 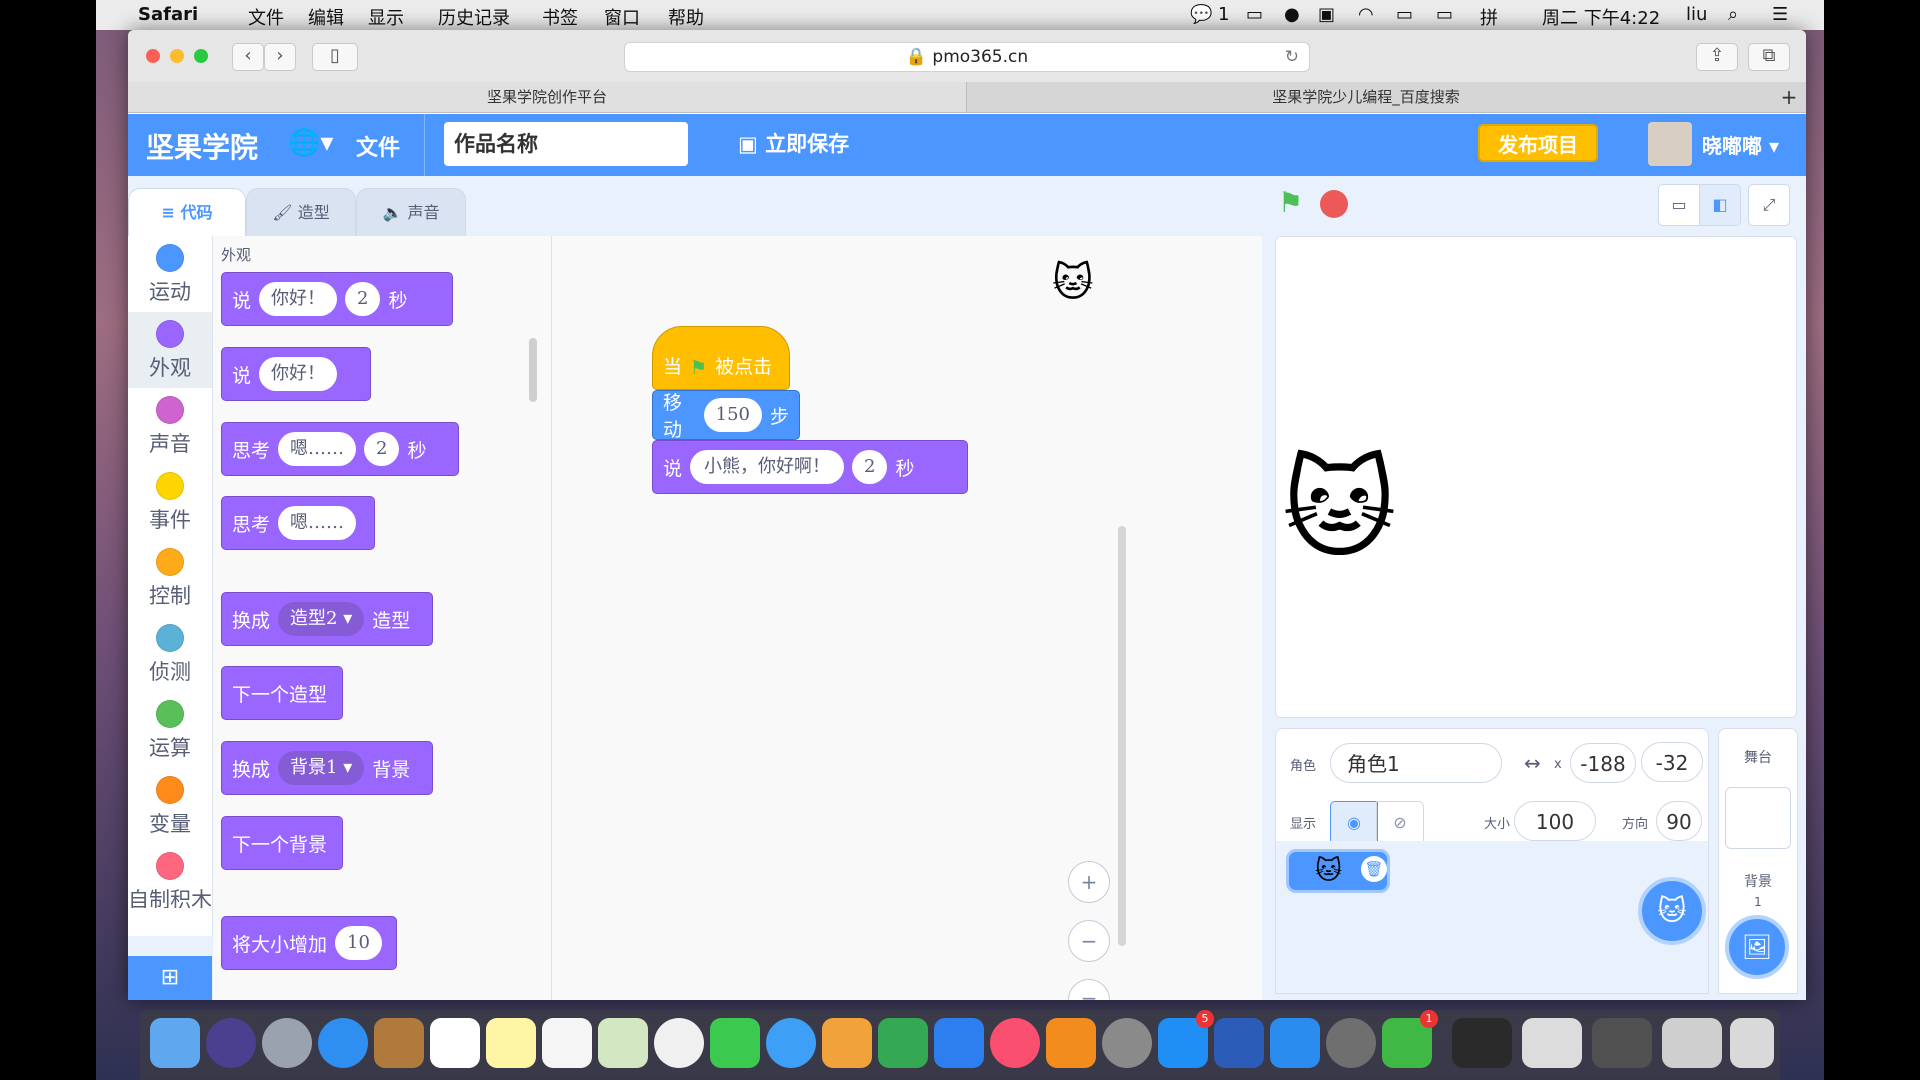 I want to click on user-avatar, so click(x=1670, y=144).